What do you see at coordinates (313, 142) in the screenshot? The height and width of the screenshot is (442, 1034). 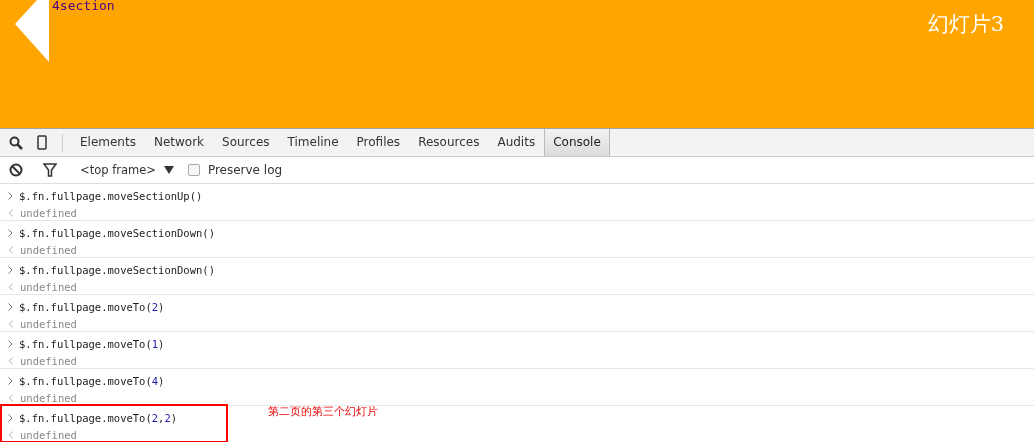 I see `devtools-tab: Timeline` at bounding box center [313, 142].